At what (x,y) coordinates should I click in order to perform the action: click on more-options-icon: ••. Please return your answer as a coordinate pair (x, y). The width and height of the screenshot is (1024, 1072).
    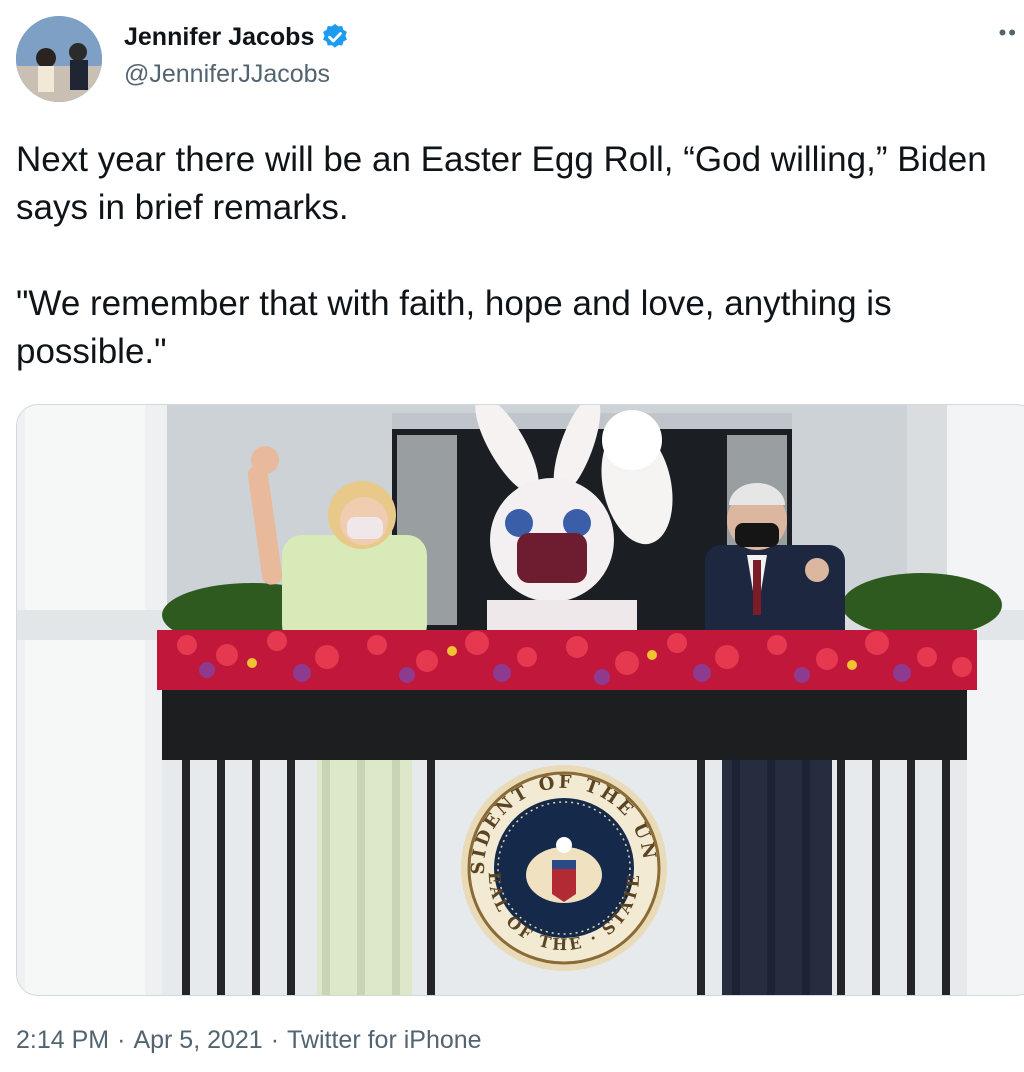
    Looking at the image, I should click on (1008, 33).